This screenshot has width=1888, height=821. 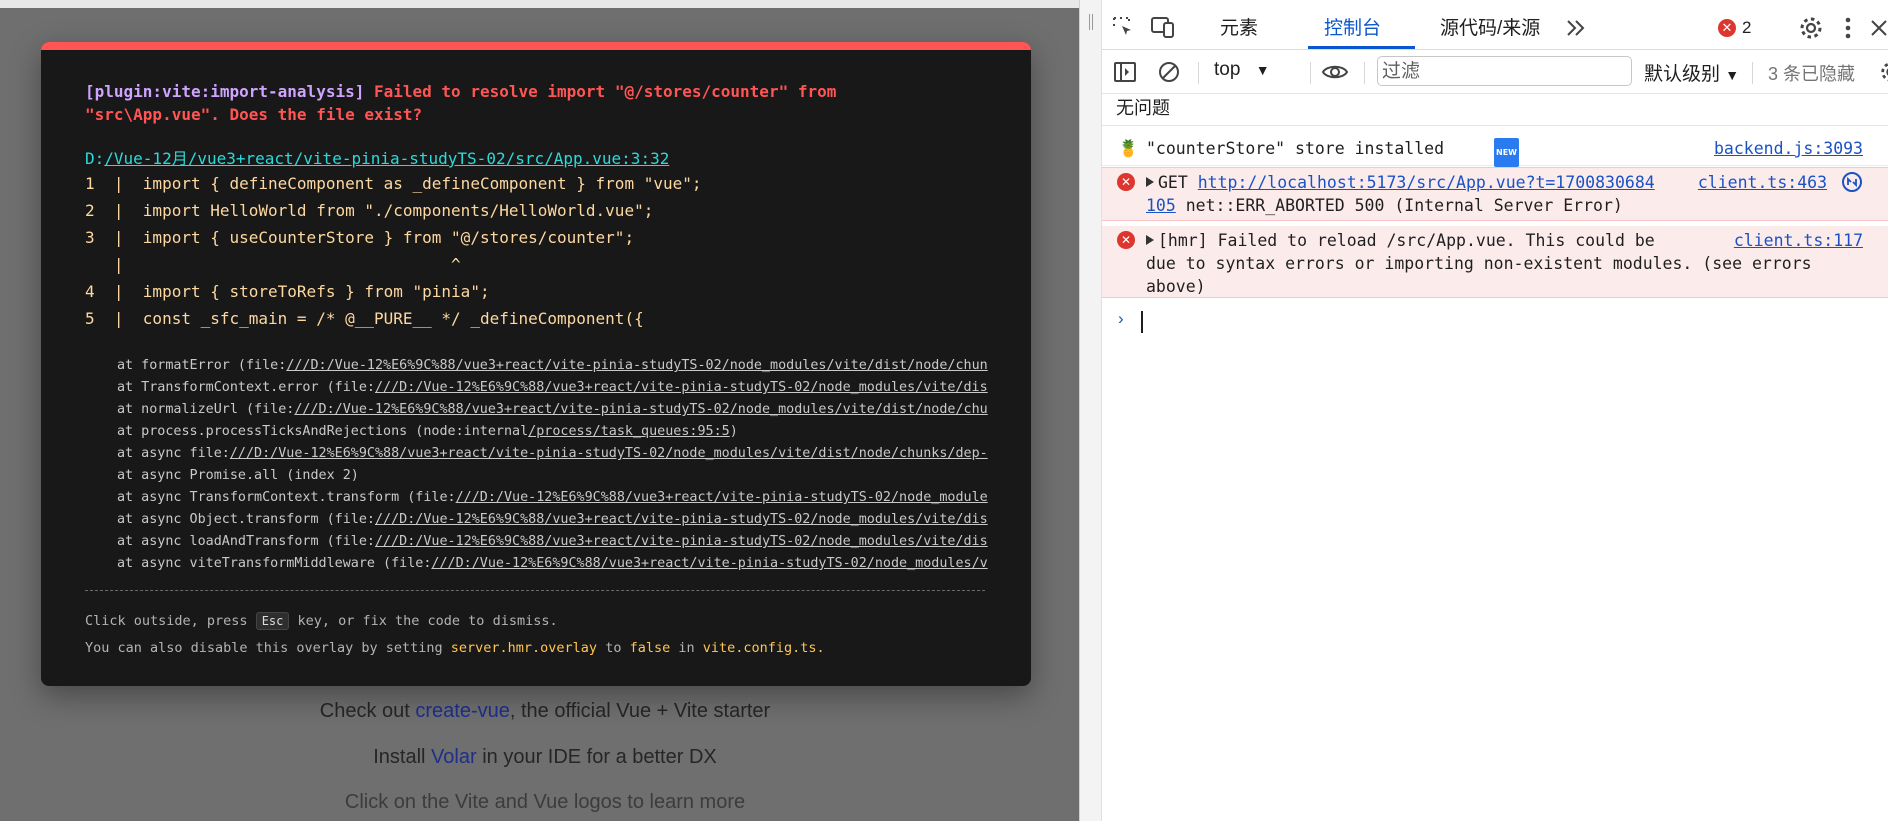 What do you see at coordinates (1811, 73) in the screenshot?
I see `hidden-messages-count: 3 条已隐藏` at bounding box center [1811, 73].